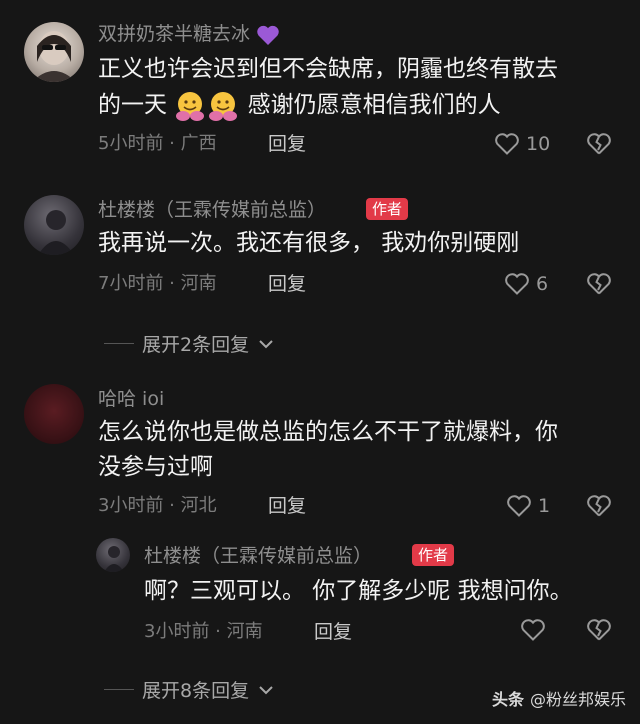 The width and height of the screenshot is (640, 724). I want to click on like-button: 10, so click(522, 144).